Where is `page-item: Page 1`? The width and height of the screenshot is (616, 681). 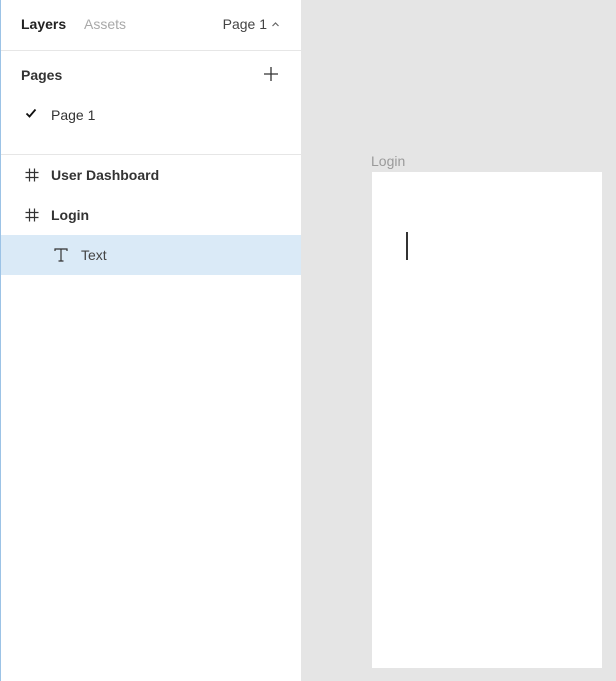 page-item: Page 1 is located at coordinates (151, 115).